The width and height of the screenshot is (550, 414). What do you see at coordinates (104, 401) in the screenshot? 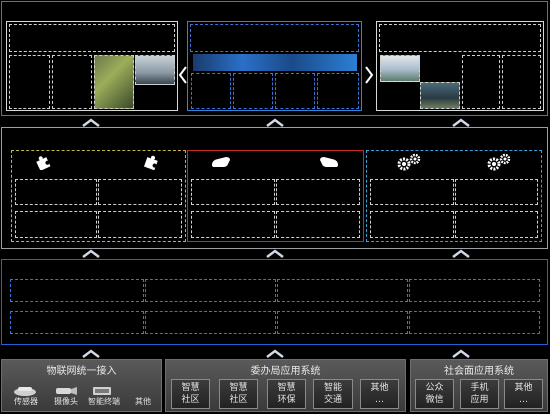
I see `device-label-smart-terminal: 智能终端` at bounding box center [104, 401].